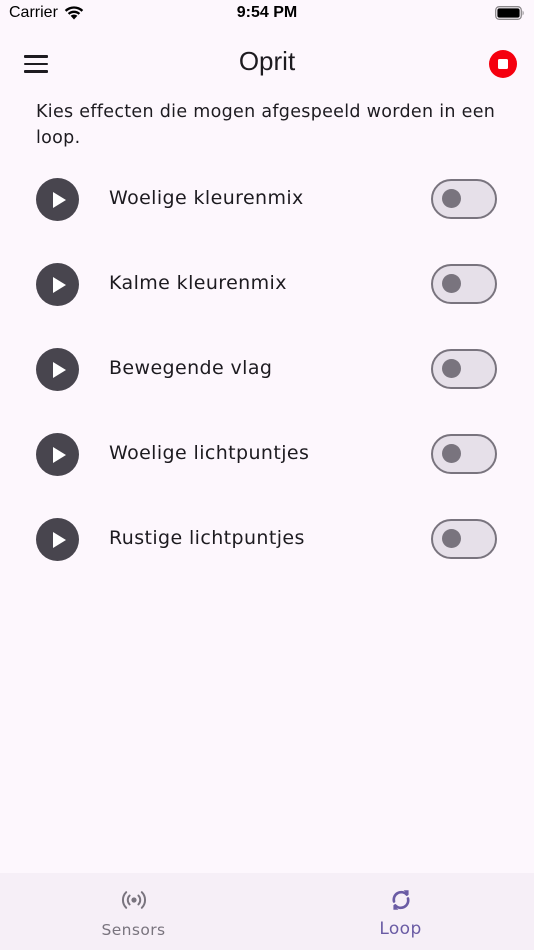 This screenshot has height=950, width=534. What do you see at coordinates (191, 368) in the screenshot?
I see `effect-label: Bewegende vlag` at bounding box center [191, 368].